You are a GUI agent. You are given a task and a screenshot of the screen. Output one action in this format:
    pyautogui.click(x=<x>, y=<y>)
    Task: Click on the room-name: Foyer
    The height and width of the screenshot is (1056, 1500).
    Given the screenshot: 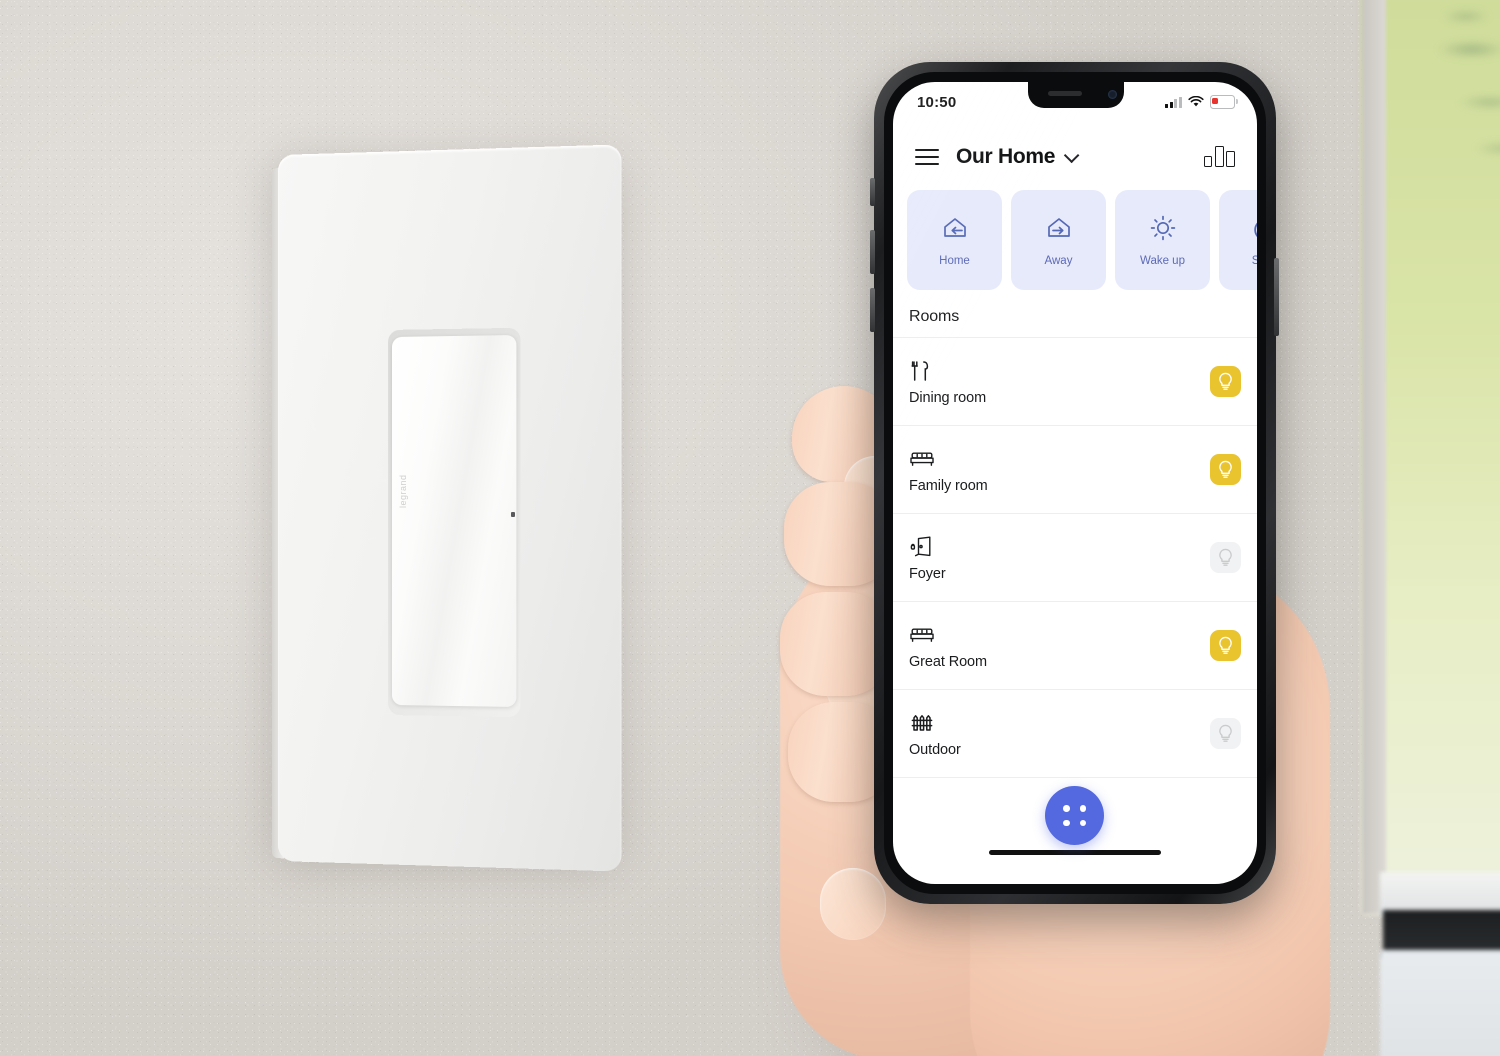 What is the action you would take?
    pyautogui.click(x=927, y=573)
    